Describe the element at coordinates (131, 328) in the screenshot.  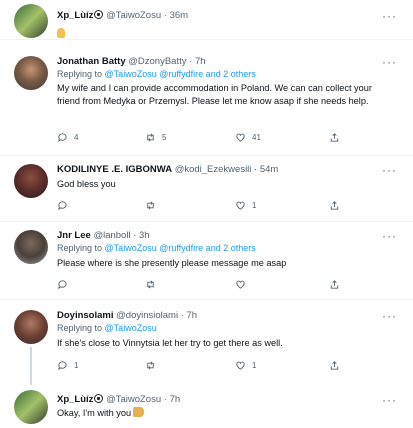
I see `replying-to-links: @TaiwoZosu` at that location.